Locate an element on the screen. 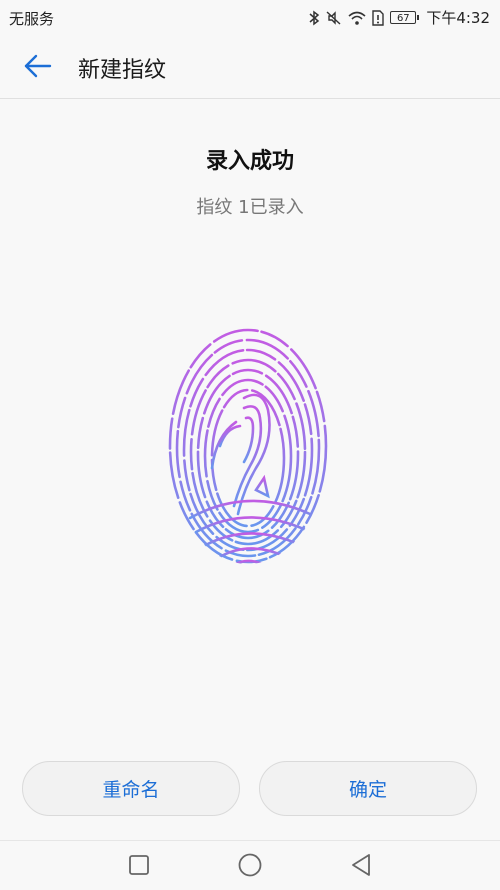 This screenshot has width=500, height=890. carrier-label: 无服务 is located at coordinates (32, 19).